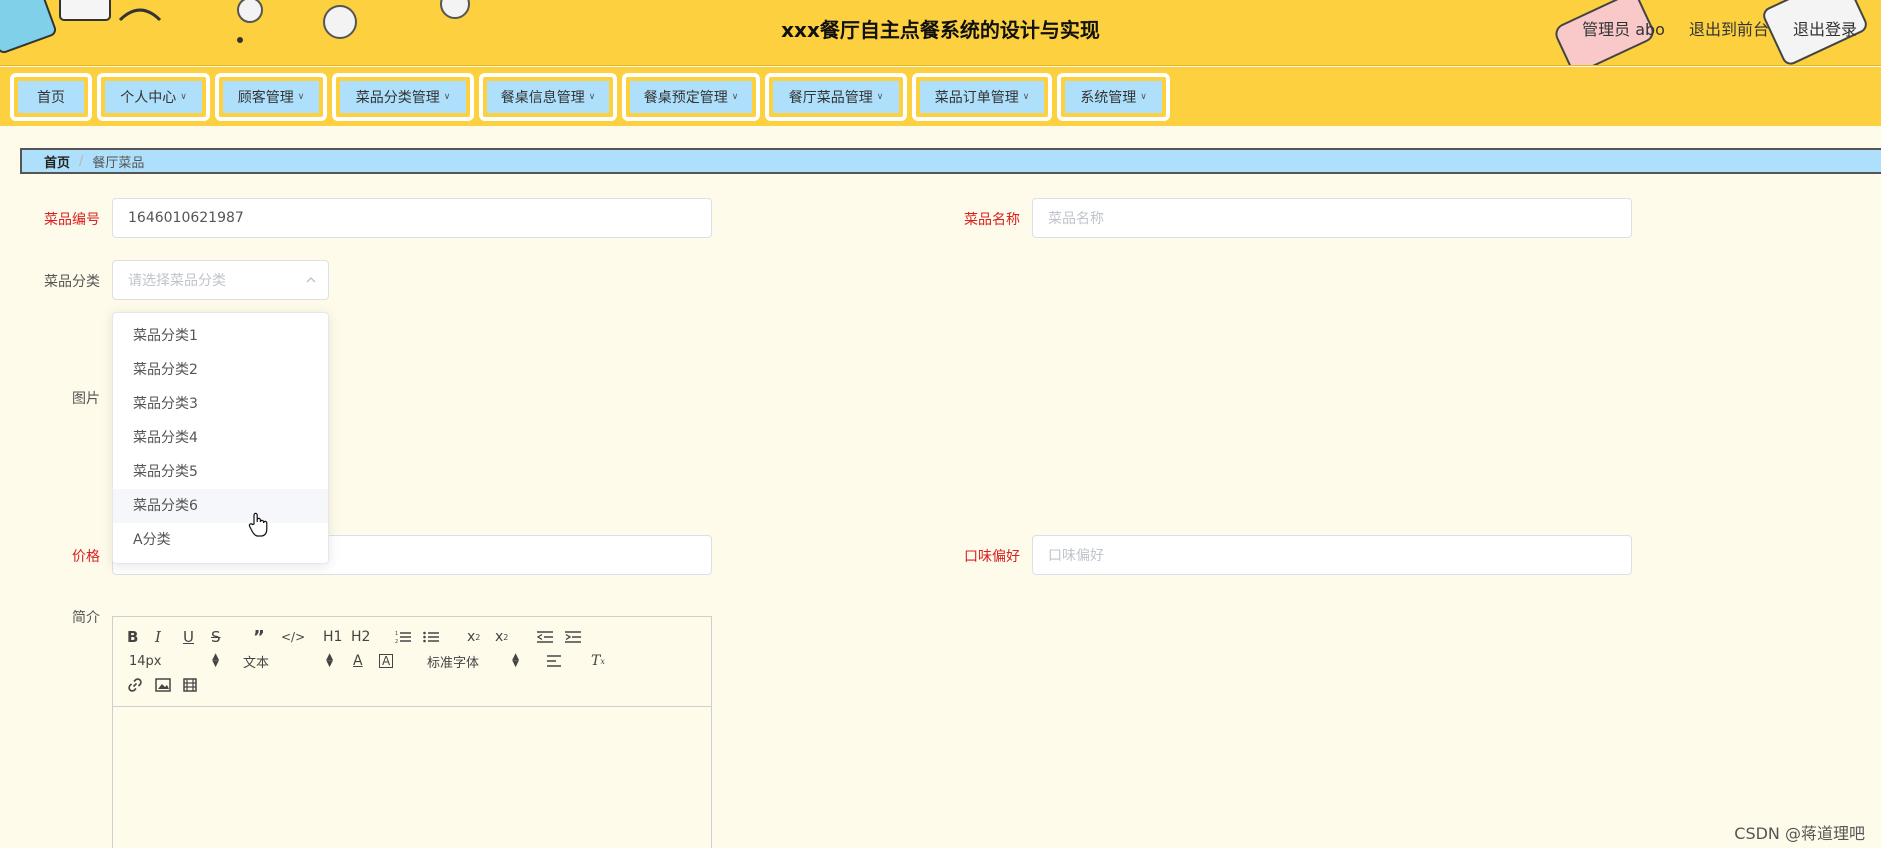 The image size is (1881, 848). What do you see at coordinates (545, 637) in the screenshot?
I see `outdent-icon` at bounding box center [545, 637].